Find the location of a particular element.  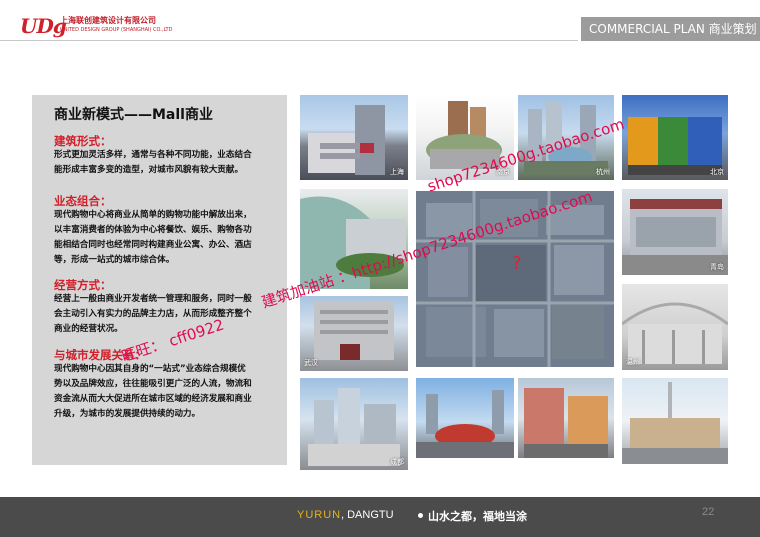

city-label-beijing: 北京 is located at coordinates (717, 172).